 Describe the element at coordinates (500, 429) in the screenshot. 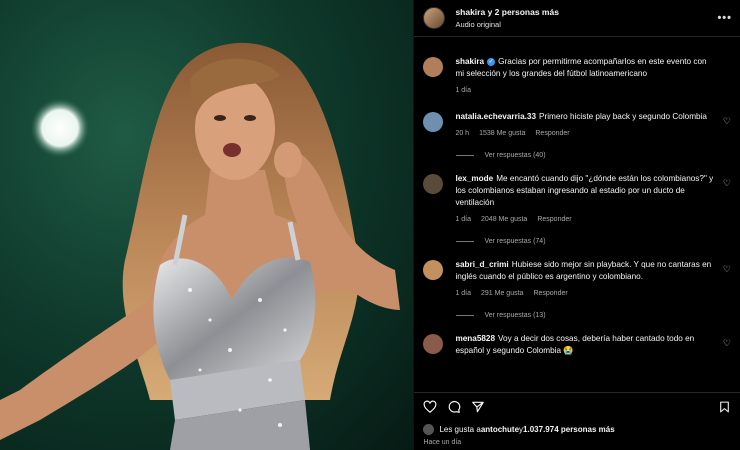

I see `liker-username: antochute` at that location.